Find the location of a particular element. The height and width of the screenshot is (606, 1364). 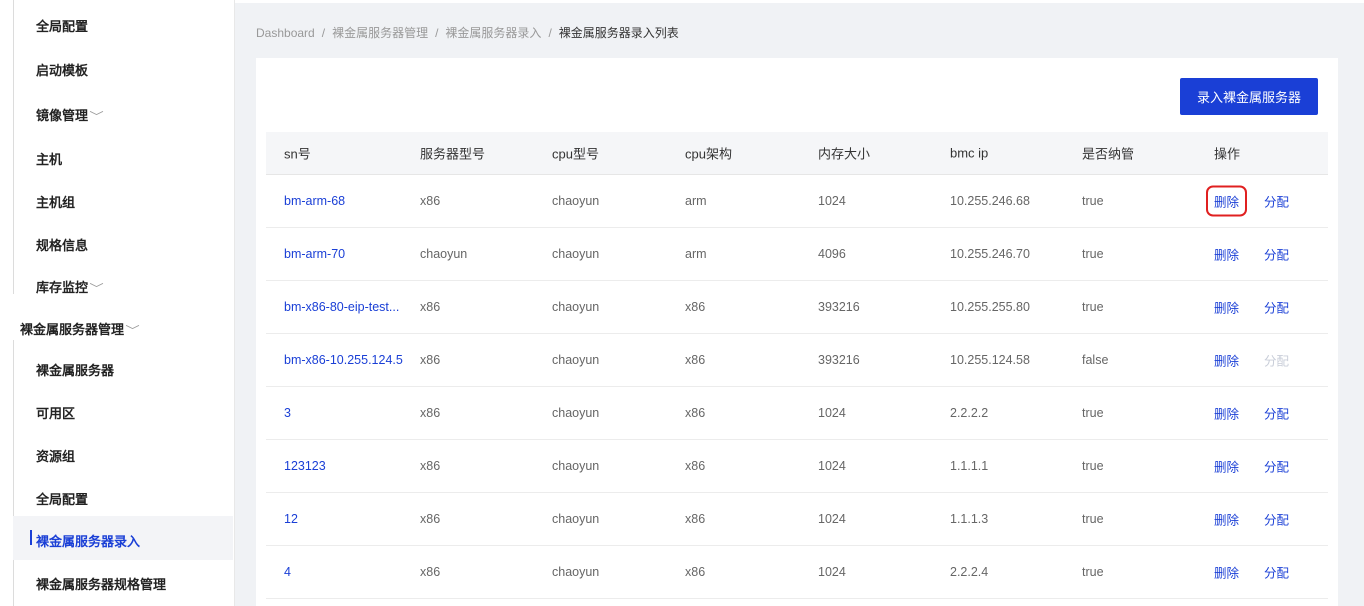

managed-cell: false is located at coordinates (1095, 360).